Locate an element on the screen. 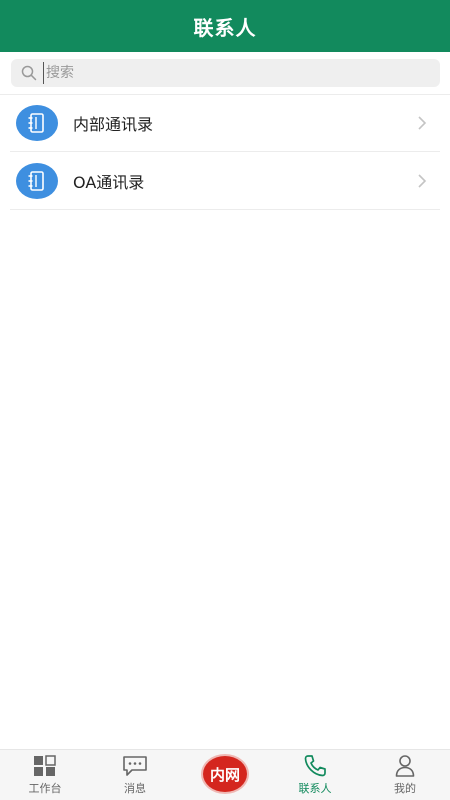  tab-label: 工作台 is located at coordinates (45, 788).